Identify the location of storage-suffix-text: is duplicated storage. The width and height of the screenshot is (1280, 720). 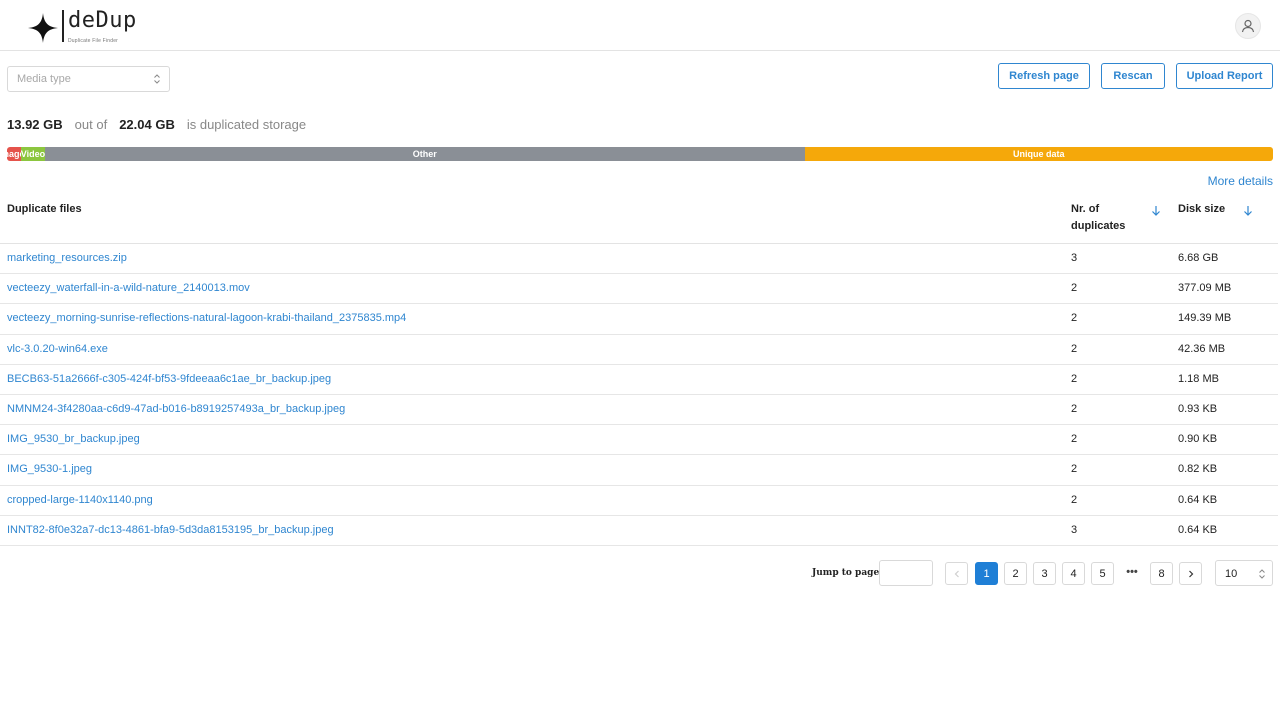
(246, 124).